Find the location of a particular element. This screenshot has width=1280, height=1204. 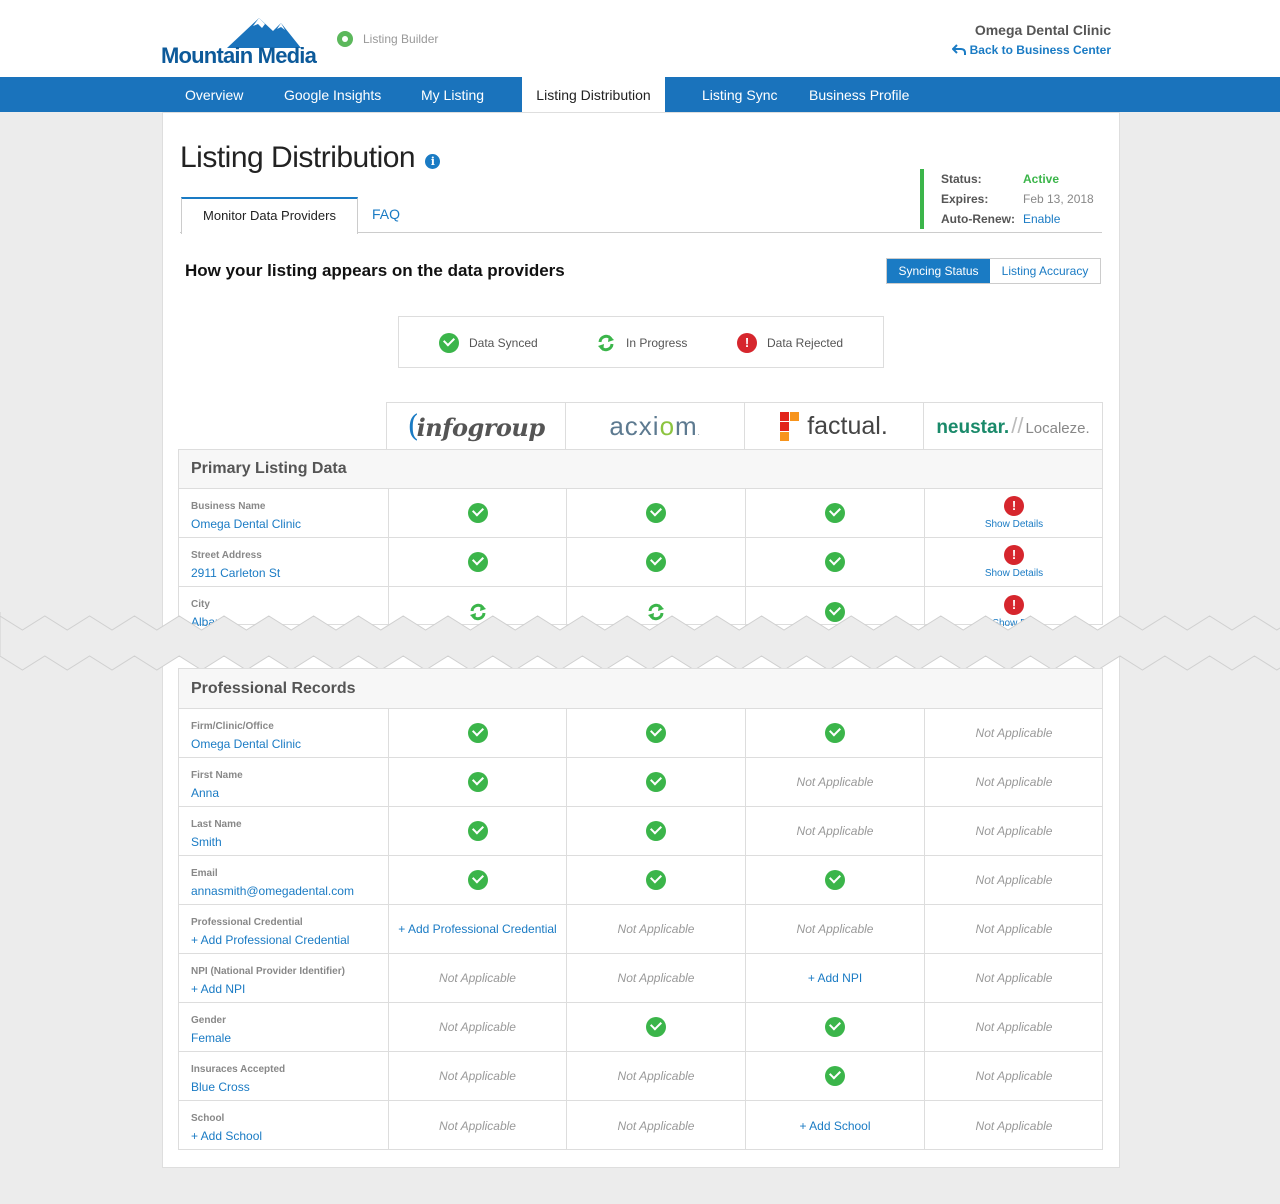

legend-synced-label: Data Synced is located at coordinates (503, 343).